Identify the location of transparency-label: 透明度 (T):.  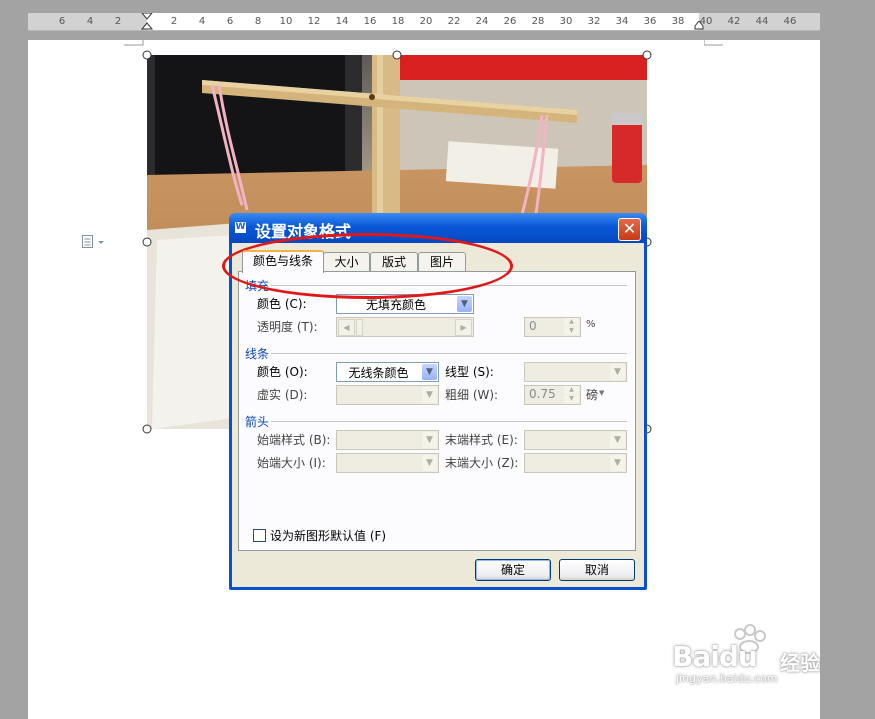
(287, 327).